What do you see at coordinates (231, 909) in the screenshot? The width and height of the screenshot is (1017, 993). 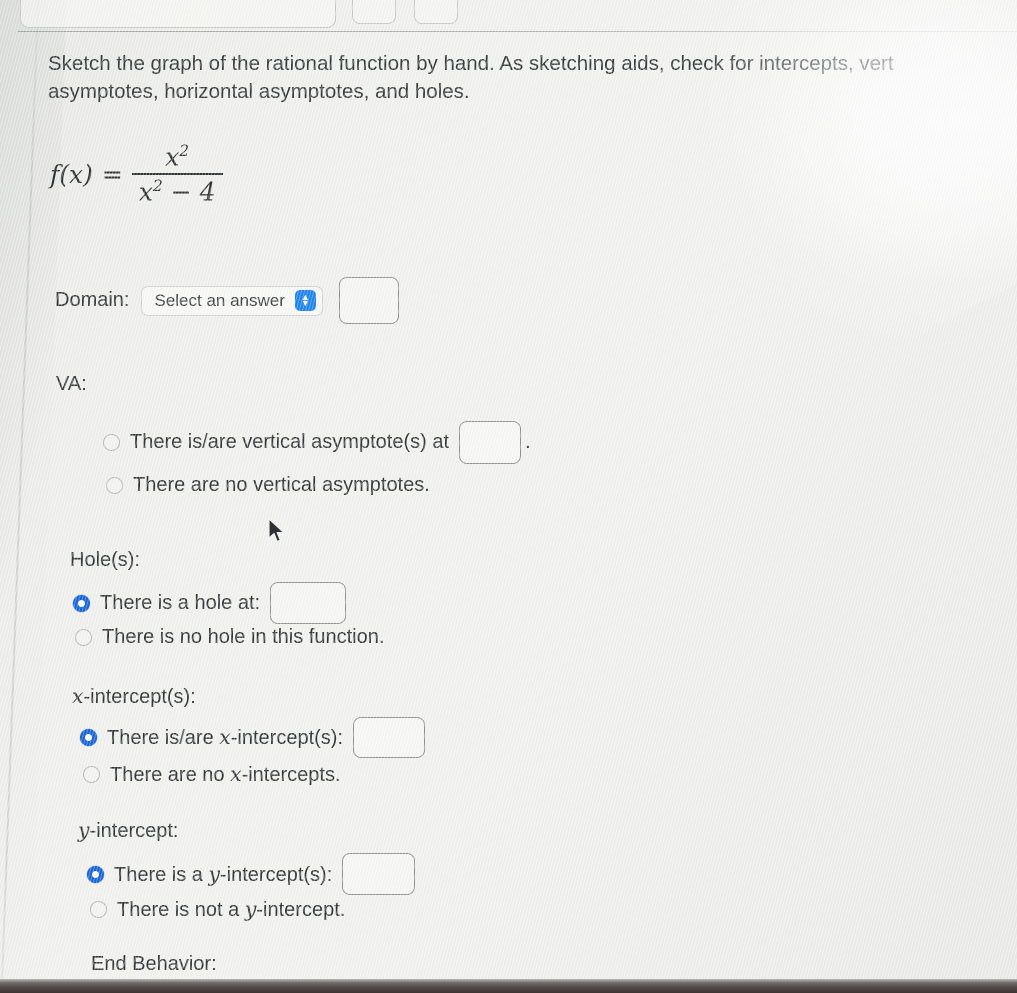 I see `y-intercept-option-none-label: There is not a y-intercept.` at bounding box center [231, 909].